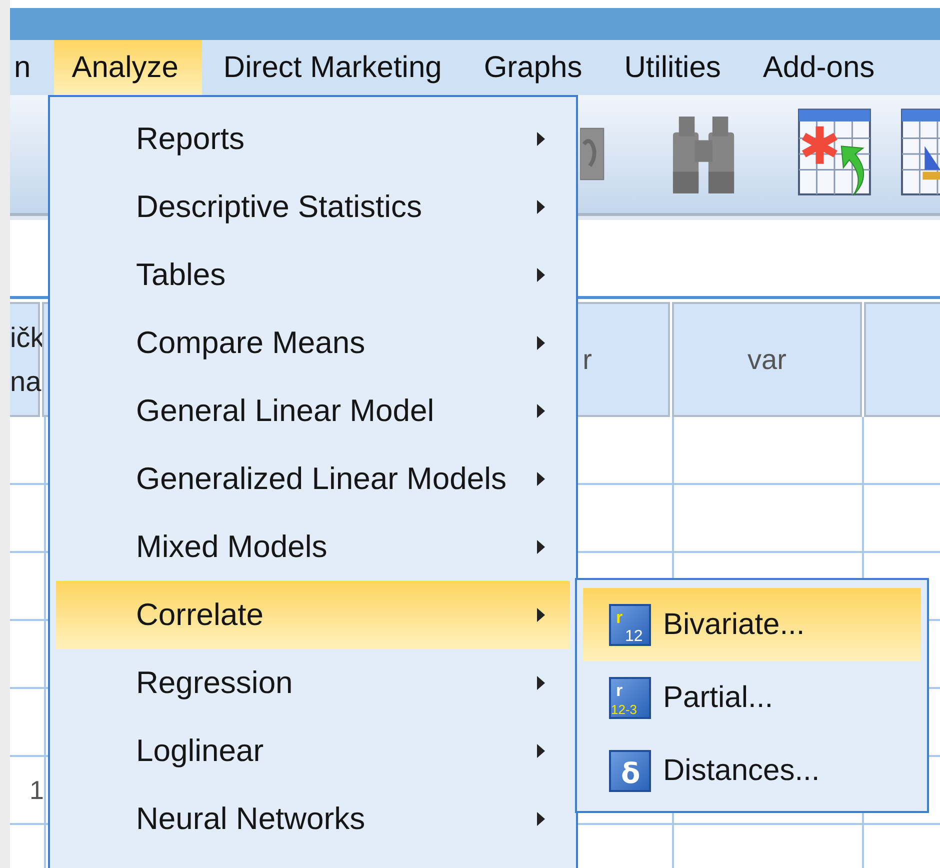 This screenshot has width=940, height=868. Describe the element at coordinates (190, 139) in the screenshot. I see `menu-item-label: Reports` at that location.